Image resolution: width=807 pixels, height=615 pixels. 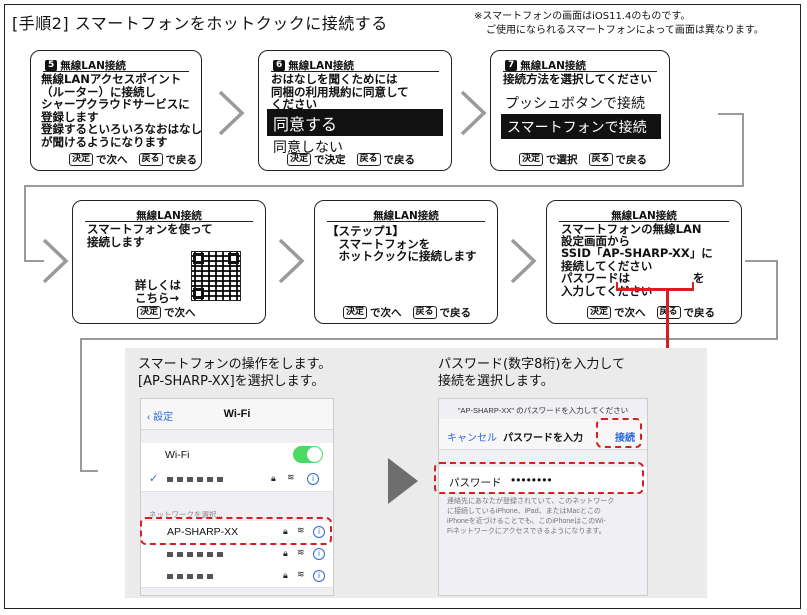 I want to click on play-arrow-icon, so click(x=403, y=481).